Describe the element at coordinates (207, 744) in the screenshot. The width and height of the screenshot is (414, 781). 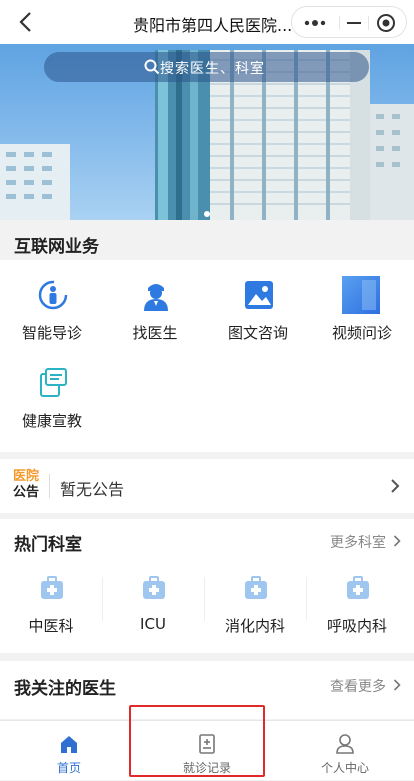
I see `medical-record-icon` at that location.